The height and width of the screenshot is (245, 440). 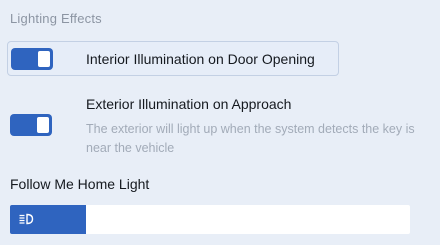 I want to click on headlight-icon, so click(x=26, y=219).